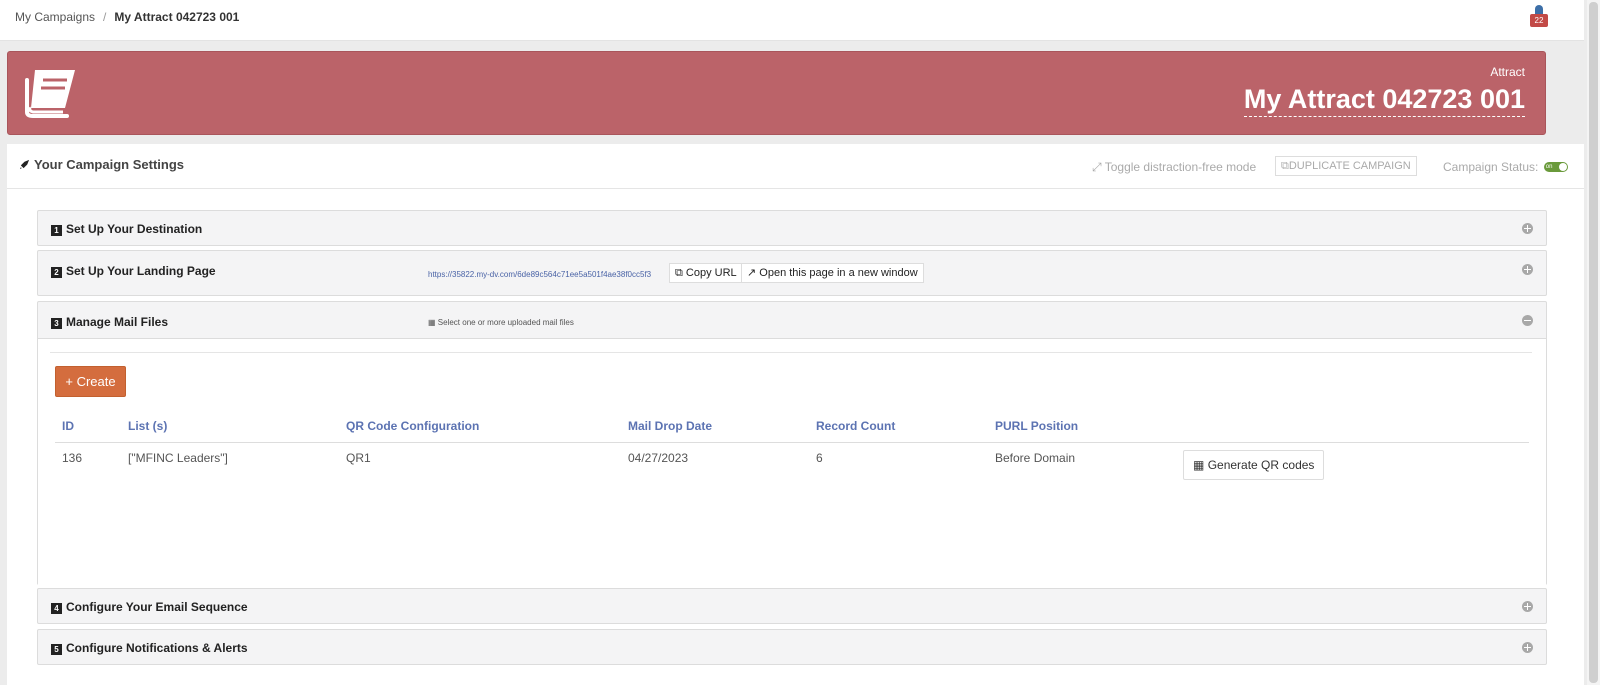 The width and height of the screenshot is (1600, 685). What do you see at coordinates (24, 164) in the screenshot?
I see `rocket-icon` at bounding box center [24, 164].